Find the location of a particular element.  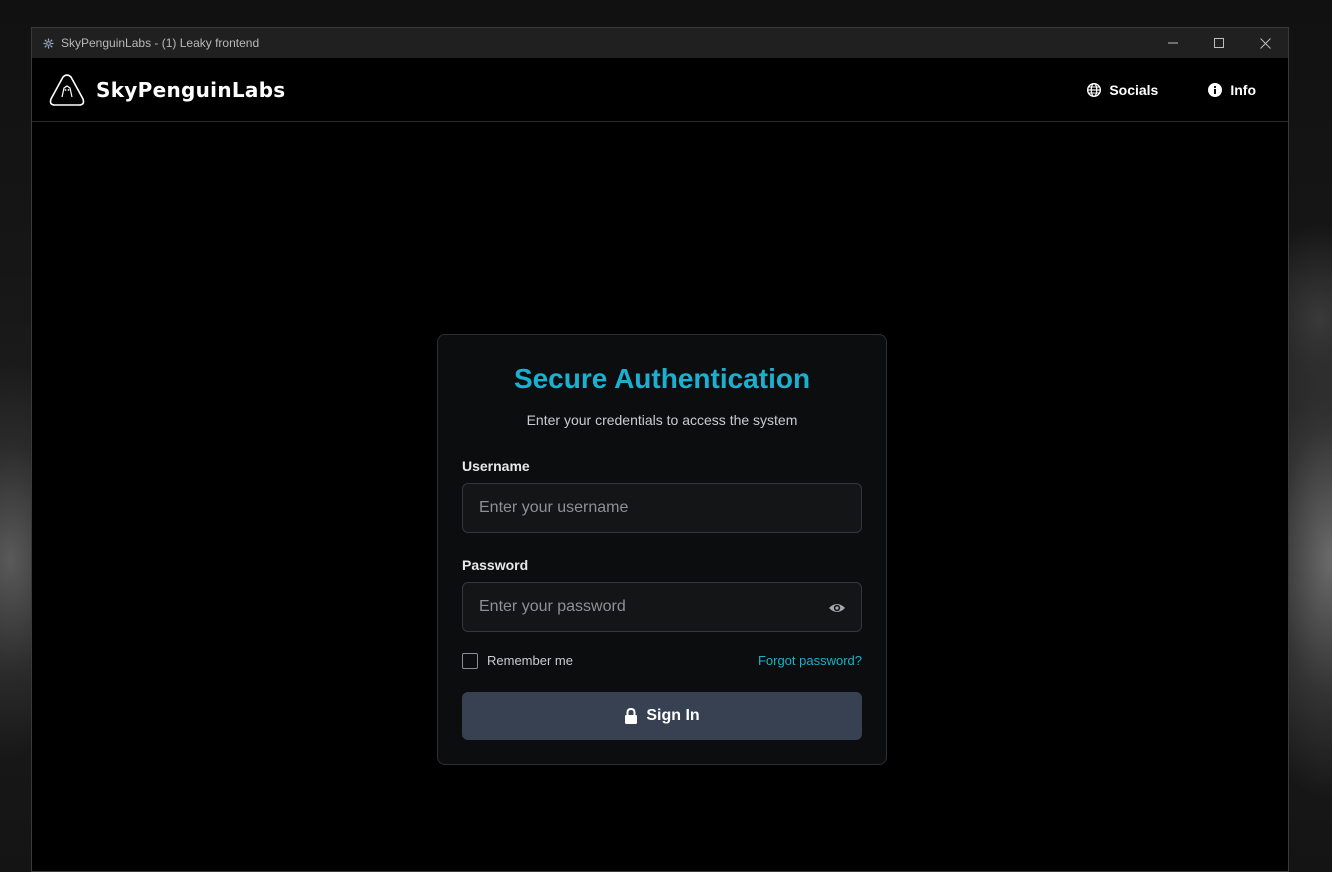

username-label: Username is located at coordinates (496, 466).